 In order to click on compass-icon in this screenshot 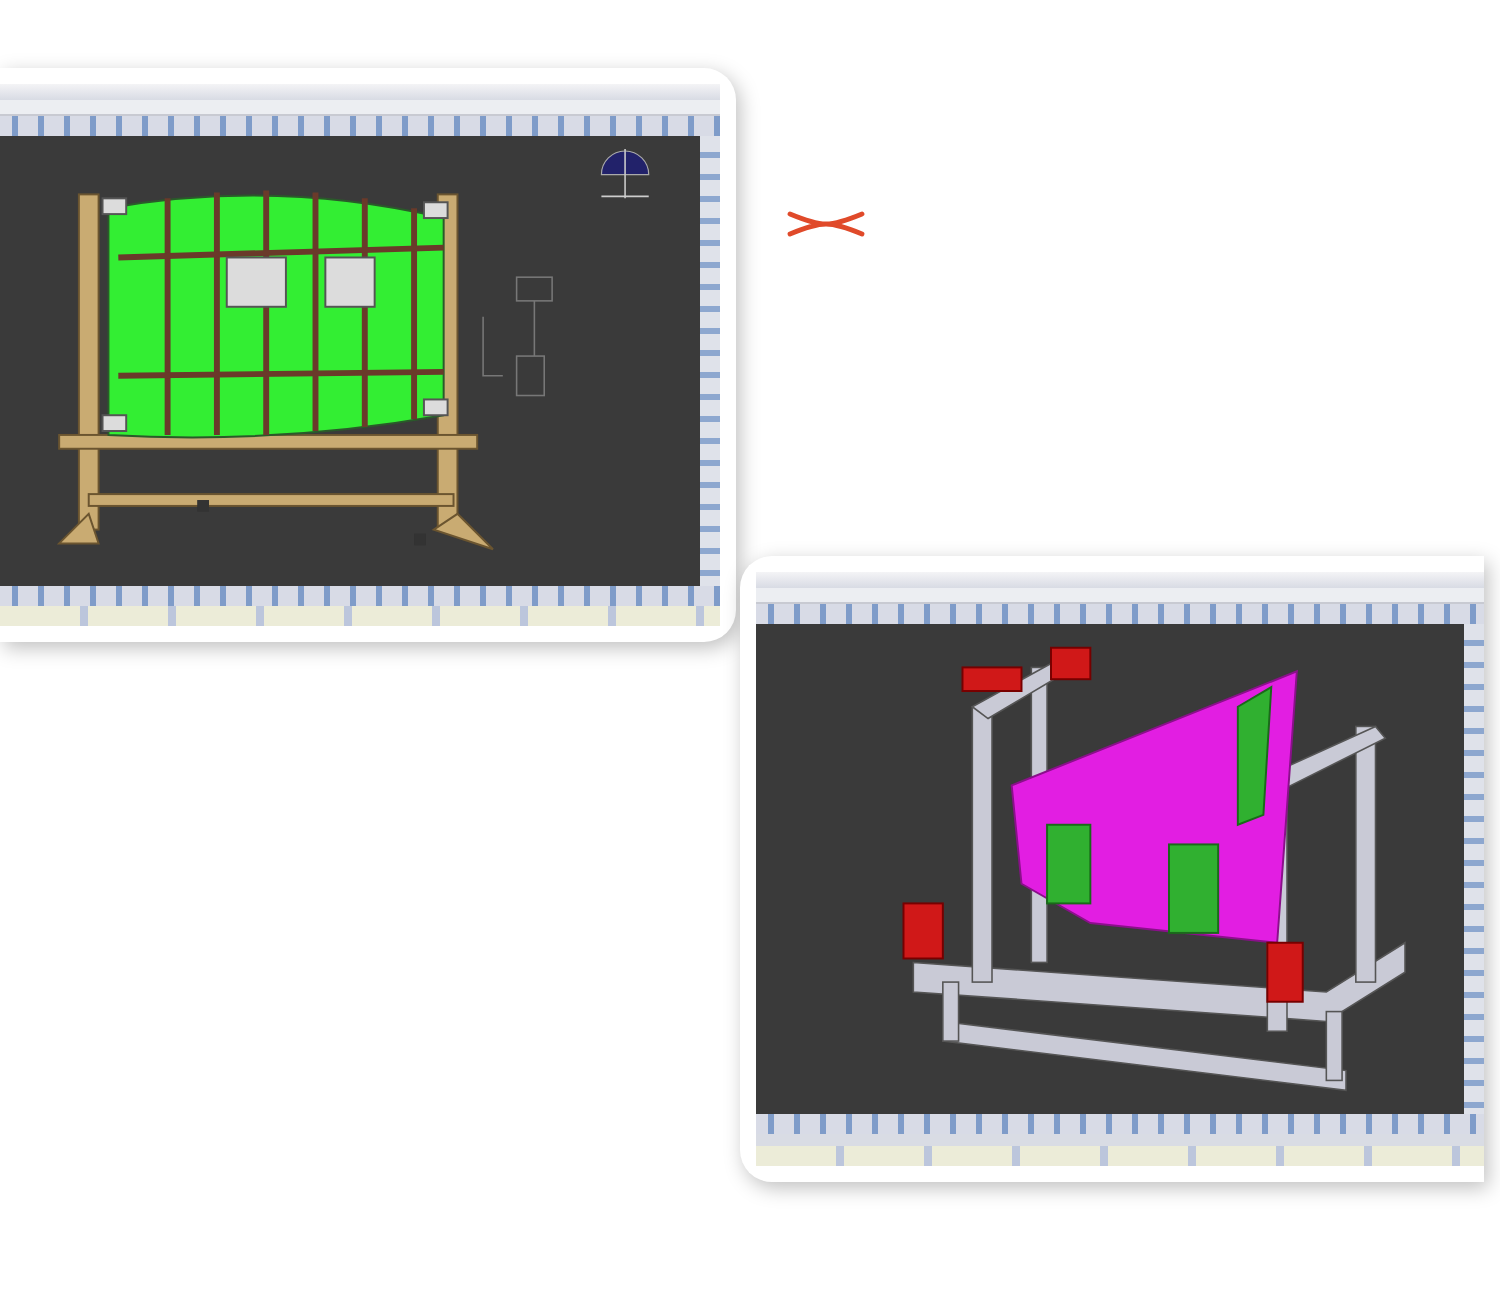, I will do `click(625, 174)`.